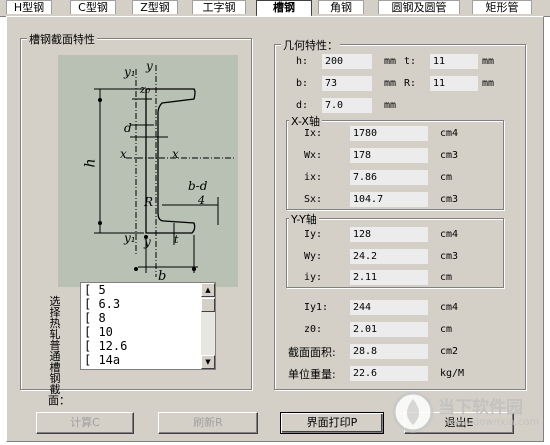 Image resolution: width=550 pixels, height=445 pixels. I want to click on iy-label: iy:, so click(313, 277).